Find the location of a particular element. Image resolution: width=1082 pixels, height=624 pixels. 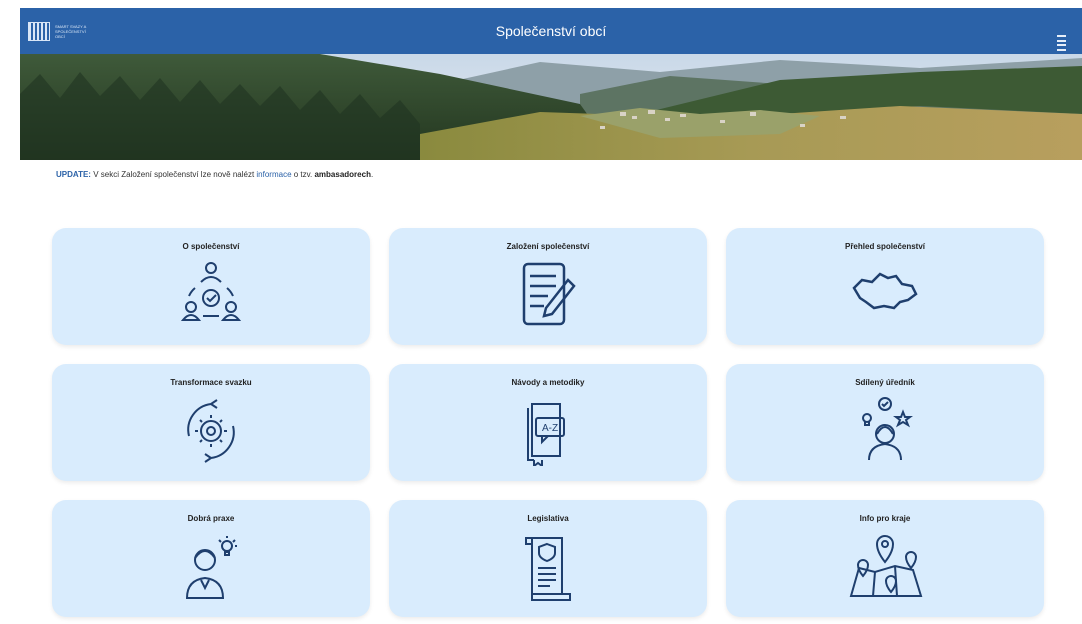

card-o-spolecenstvi: O společenství is located at coordinates (211, 286).